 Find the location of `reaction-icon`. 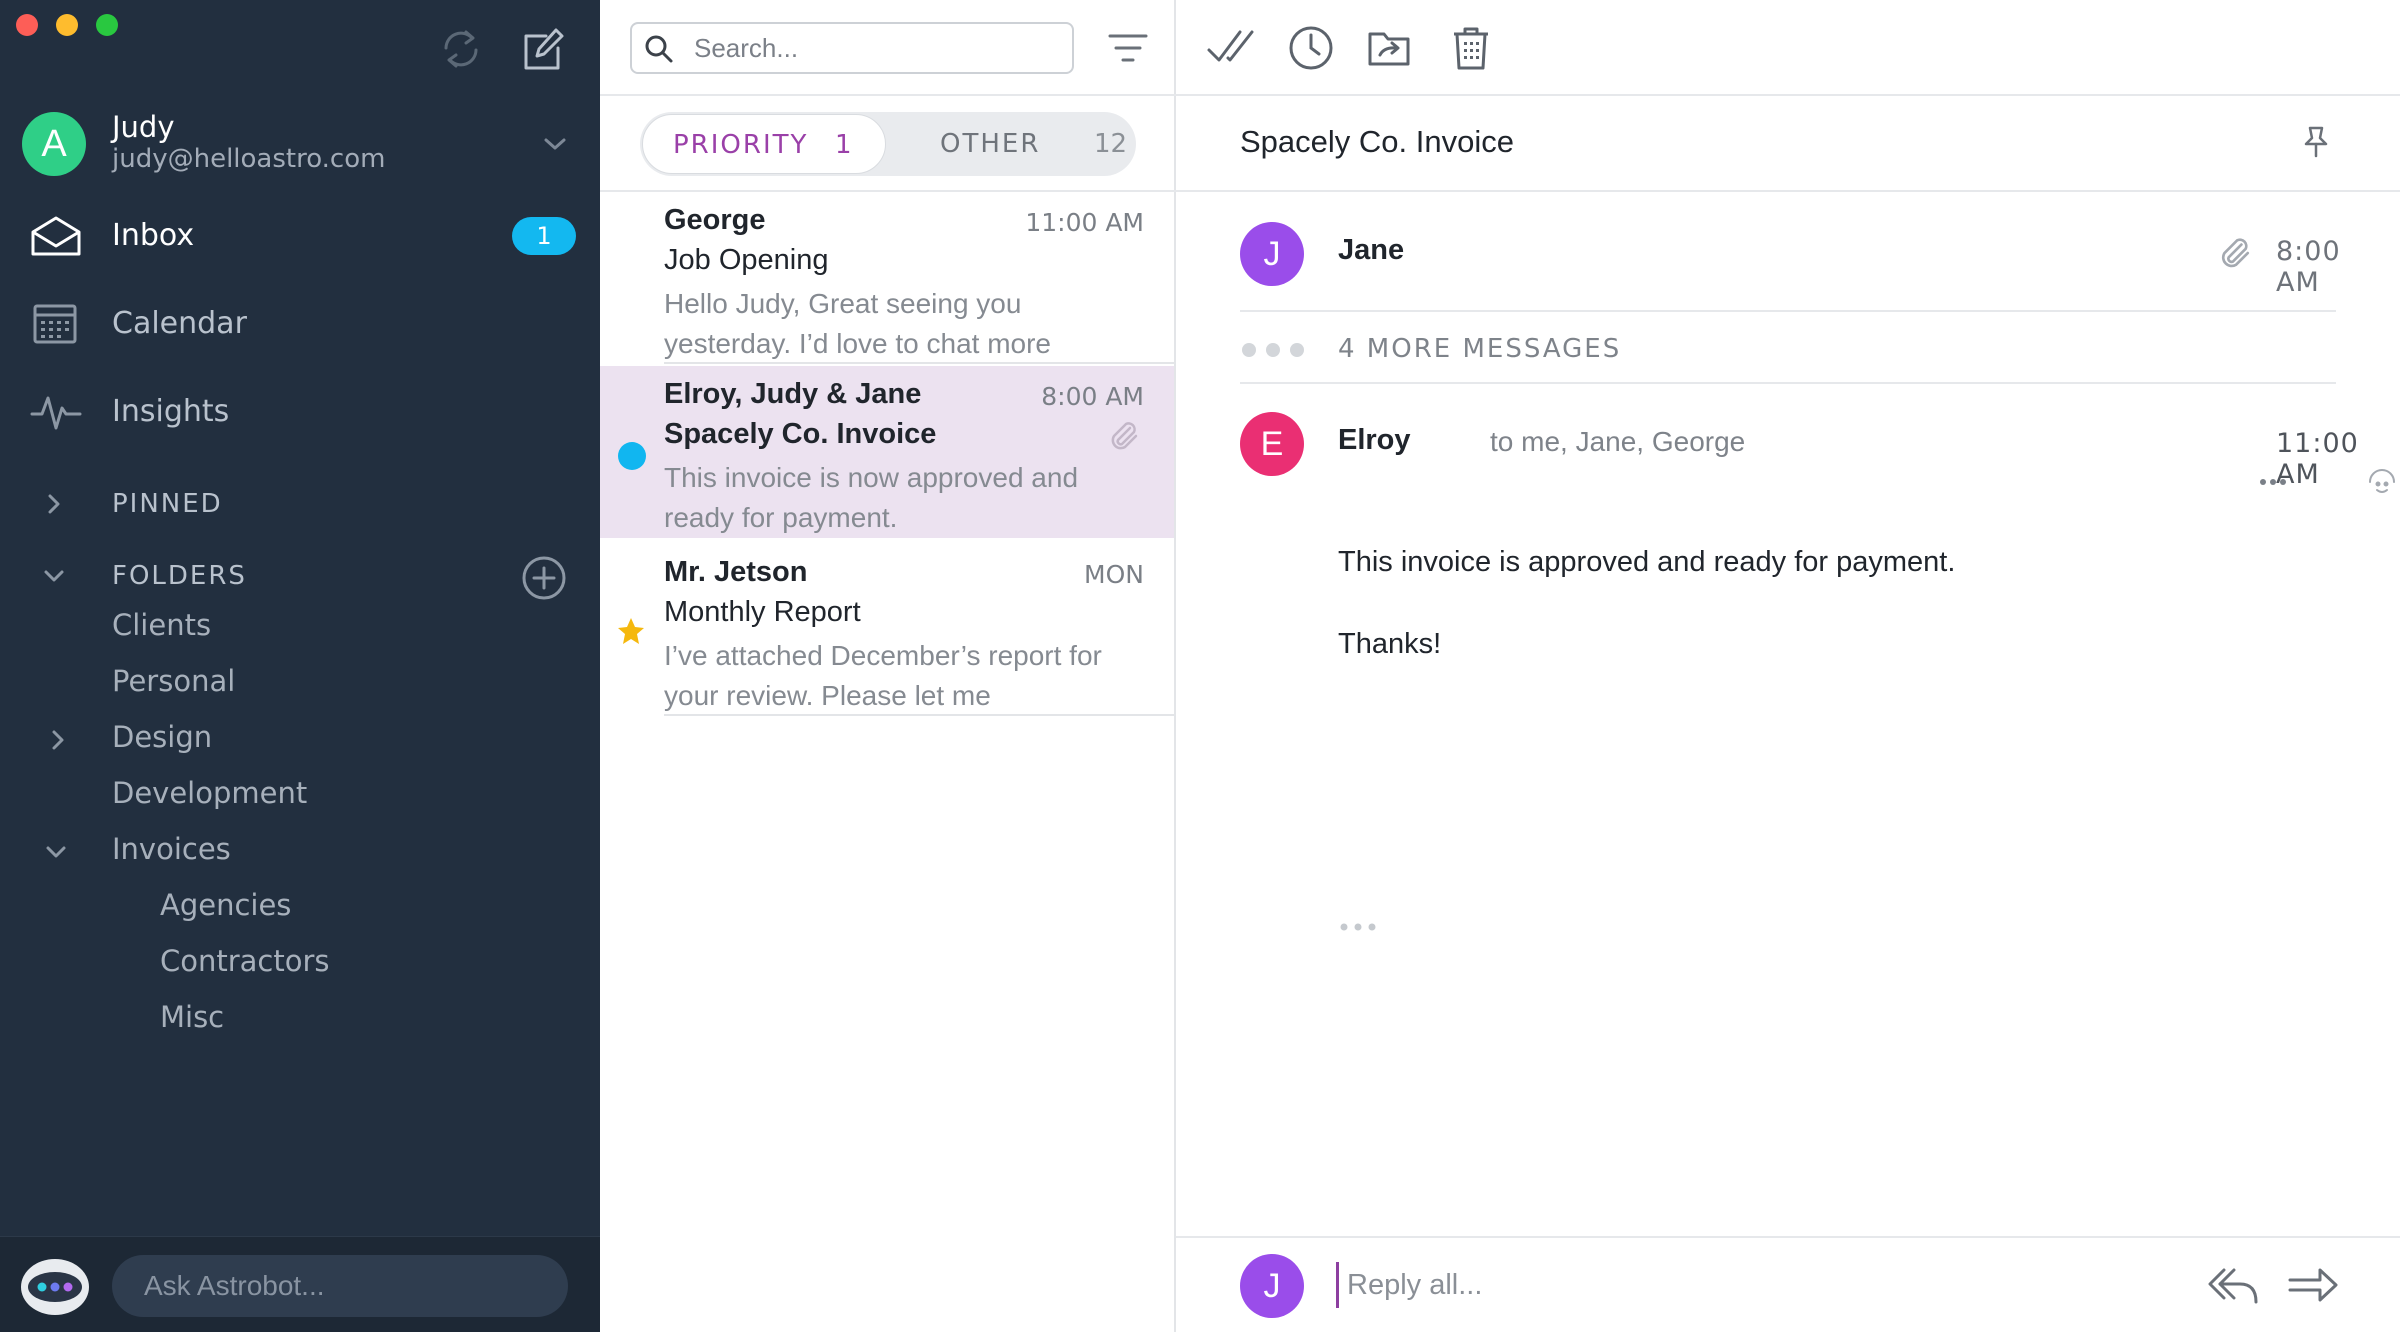

reaction-icon is located at coordinates (2382, 482).